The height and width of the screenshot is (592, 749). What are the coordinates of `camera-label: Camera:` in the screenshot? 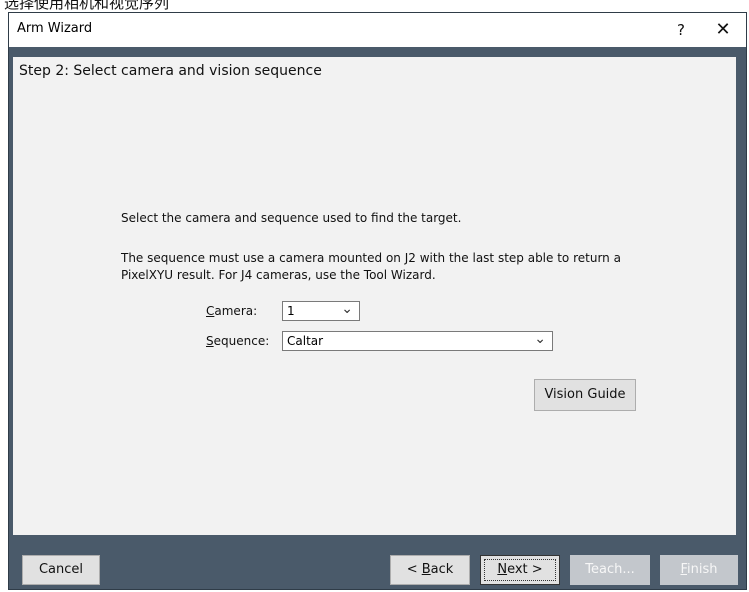 It's located at (232, 311).